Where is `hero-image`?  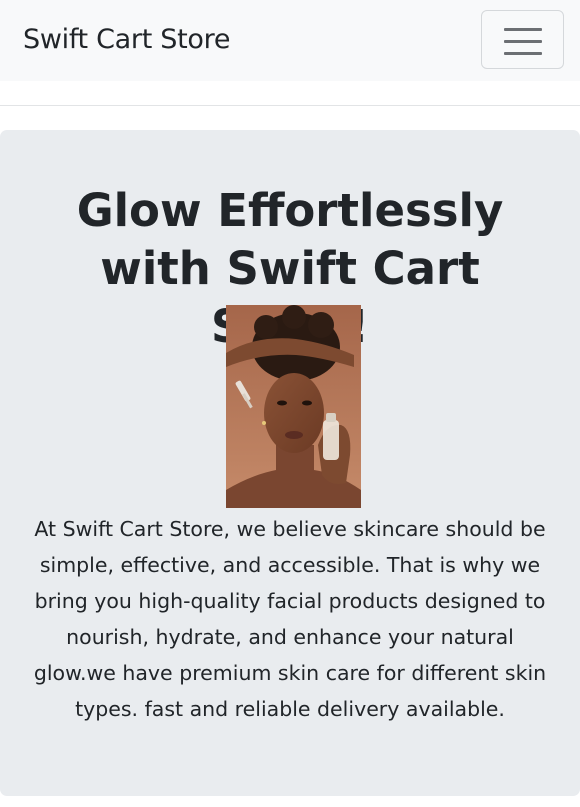 hero-image is located at coordinates (293, 406).